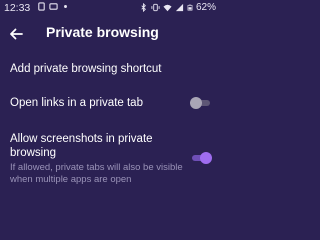 The image size is (320, 240). What do you see at coordinates (17, 8) in the screenshot?
I see `status-time: 12:33` at bounding box center [17, 8].